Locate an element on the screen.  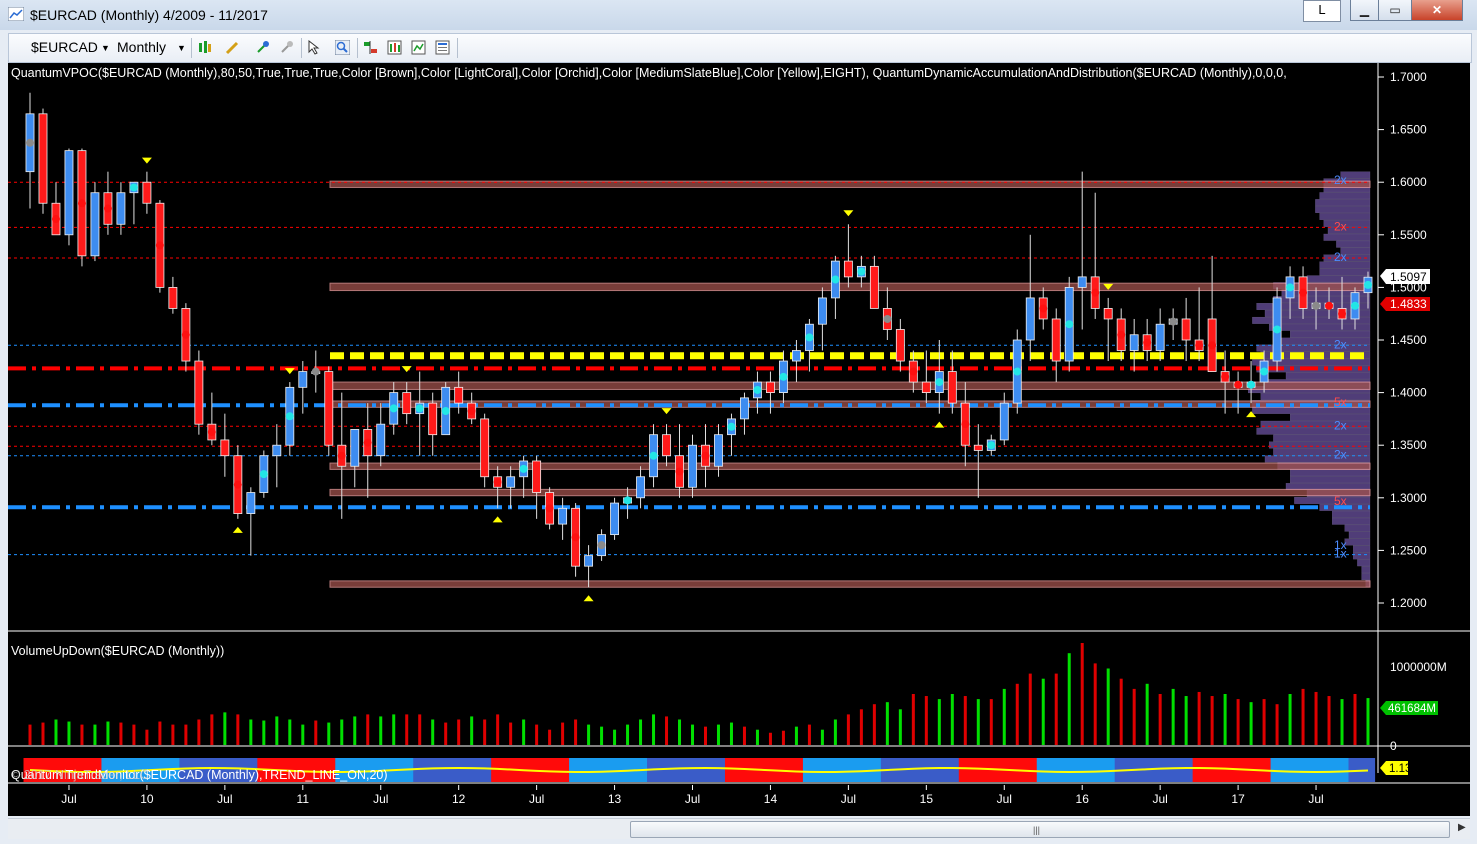
zoom-out-icon is located at coordinates (286, 47).